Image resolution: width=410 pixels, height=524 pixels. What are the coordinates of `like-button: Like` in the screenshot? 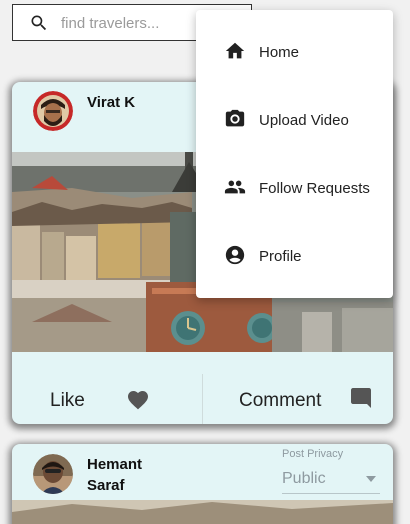 It's located at (107, 388).